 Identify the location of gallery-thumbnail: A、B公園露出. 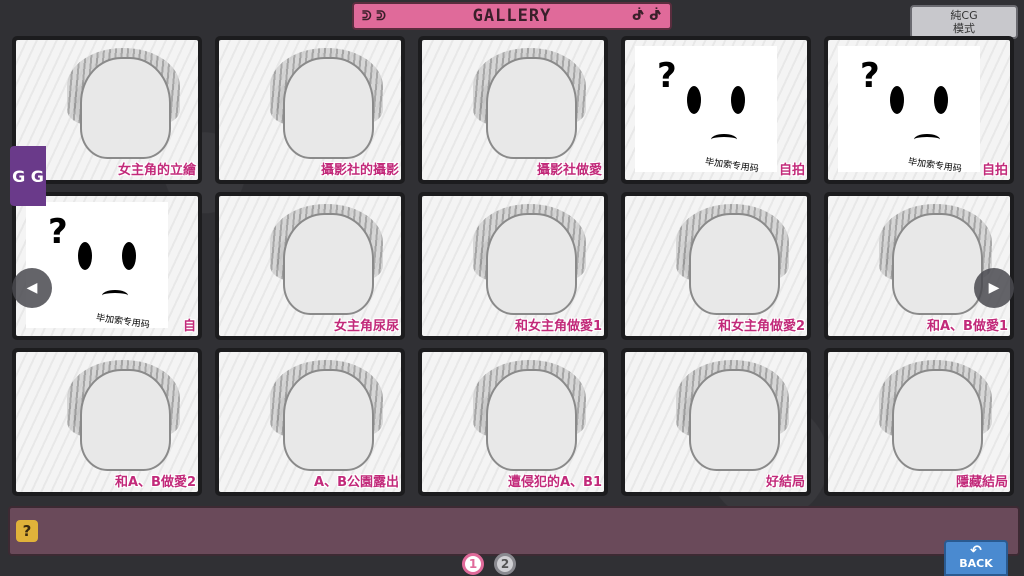
(310, 422).